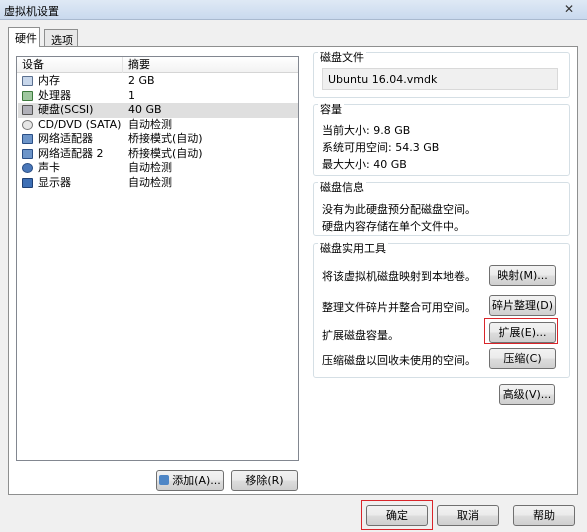 The height and width of the screenshot is (532, 587). What do you see at coordinates (360, 335) in the screenshot?
I see `expand-description: 扩展磁盘容量。` at bounding box center [360, 335].